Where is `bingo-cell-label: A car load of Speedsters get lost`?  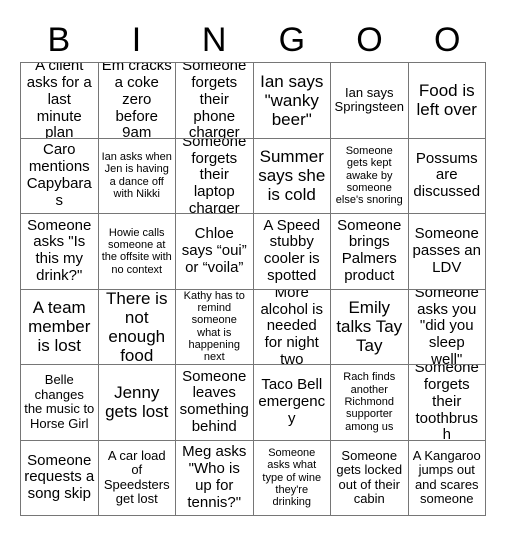 bingo-cell-label: A car load of Speedsters get lost is located at coordinates (136, 477).